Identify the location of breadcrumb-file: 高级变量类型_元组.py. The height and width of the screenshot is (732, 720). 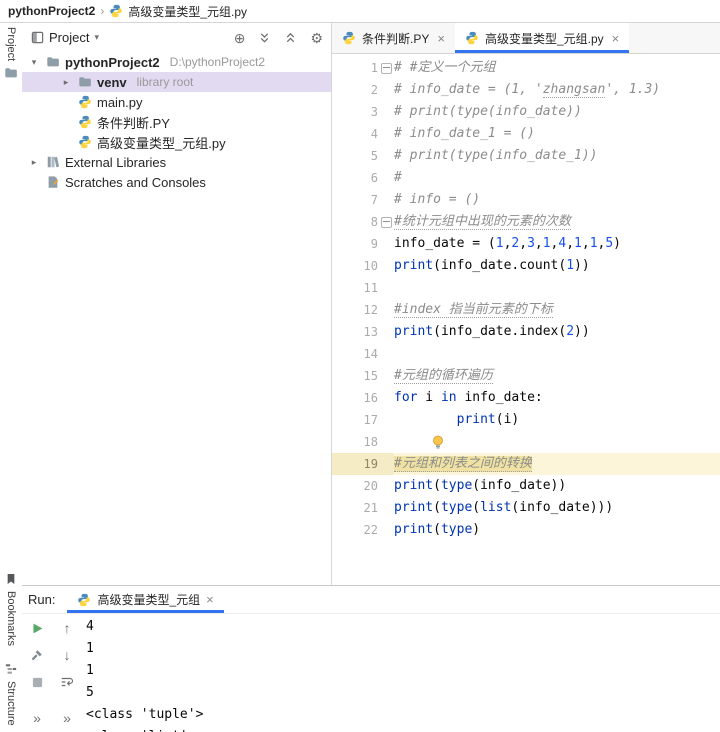
(187, 11).